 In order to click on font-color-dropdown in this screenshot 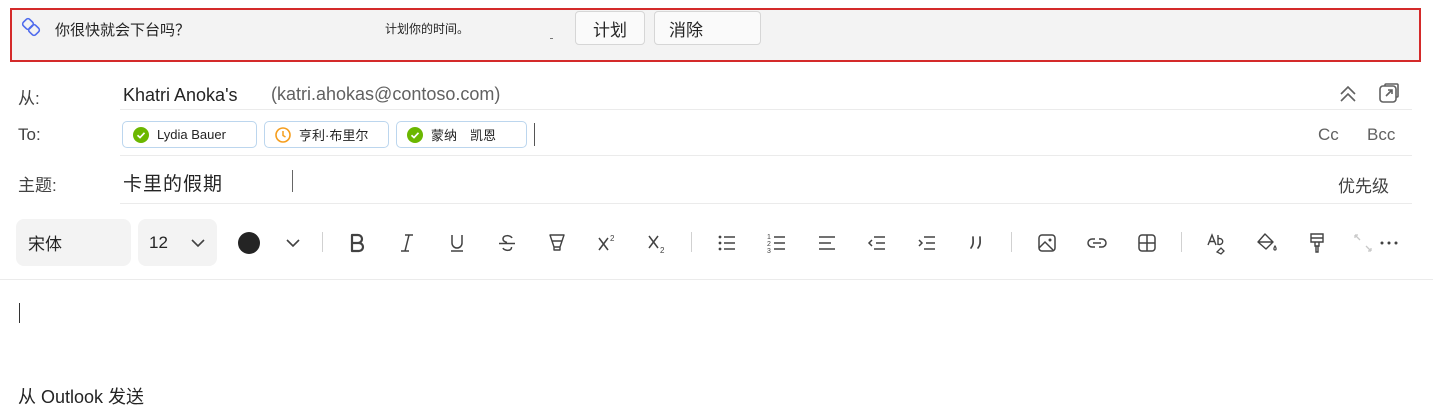, I will do `click(293, 243)`.